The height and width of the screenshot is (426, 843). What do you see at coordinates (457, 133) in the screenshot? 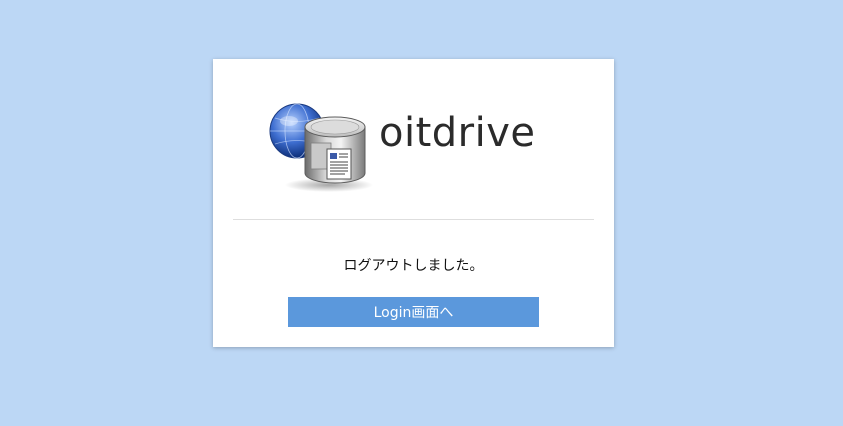
I see `brand-name: oitdrive` at bounding box center [457, 133].